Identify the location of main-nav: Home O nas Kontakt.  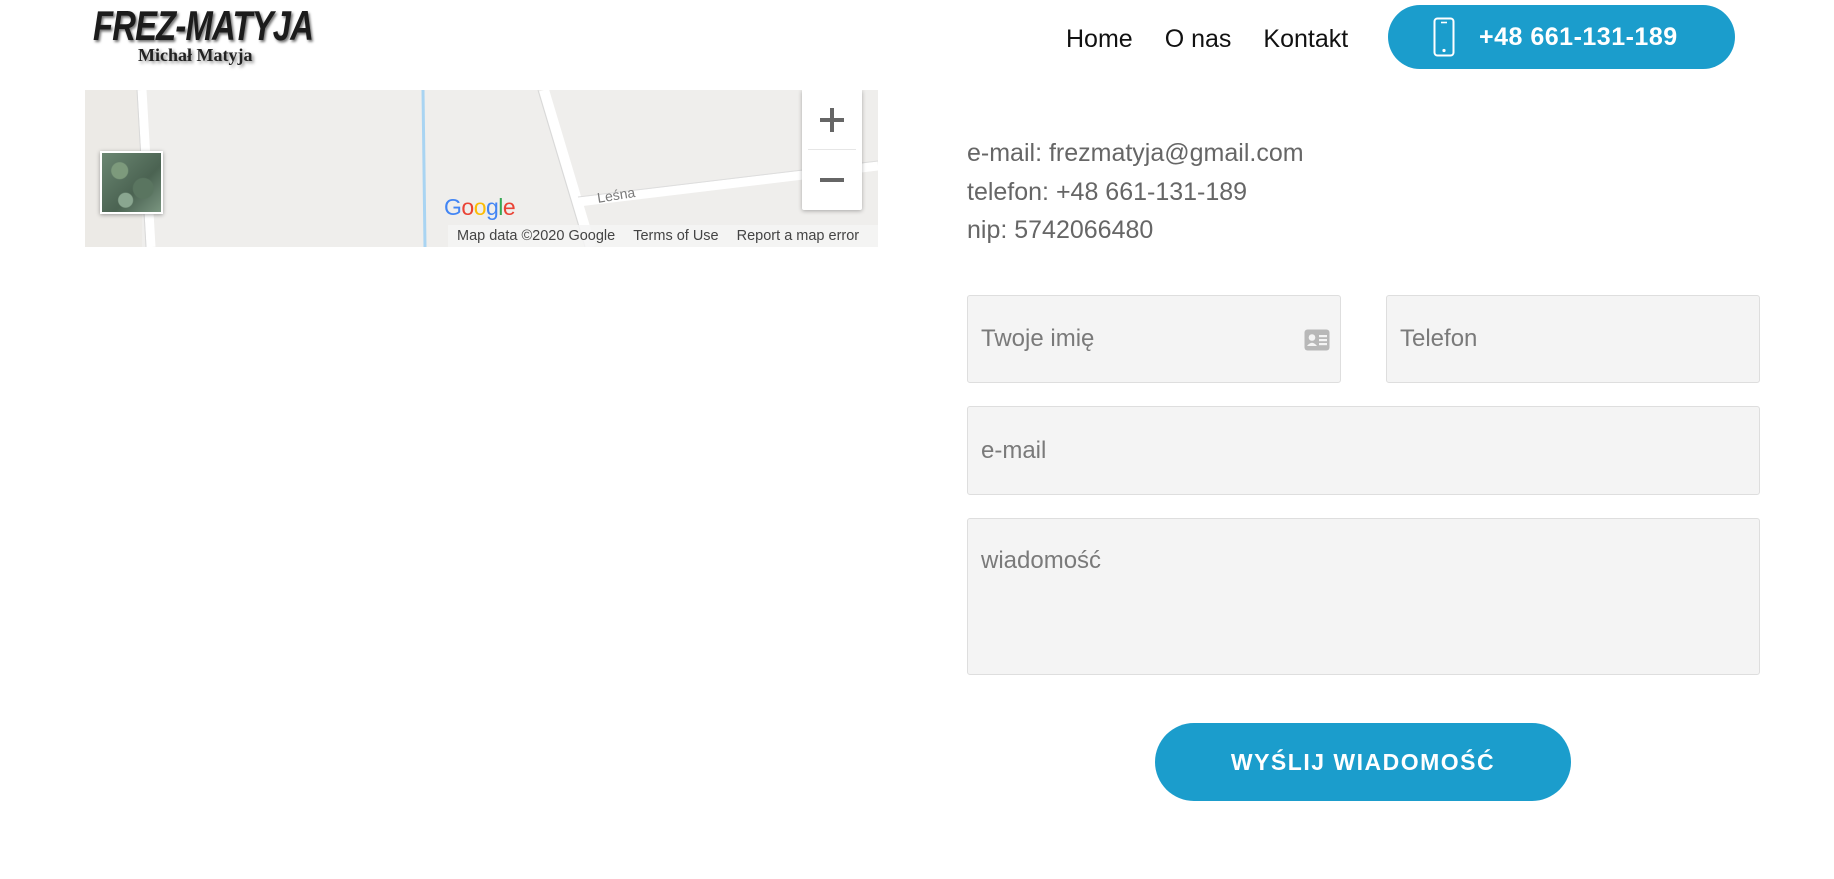
(1207, 39).